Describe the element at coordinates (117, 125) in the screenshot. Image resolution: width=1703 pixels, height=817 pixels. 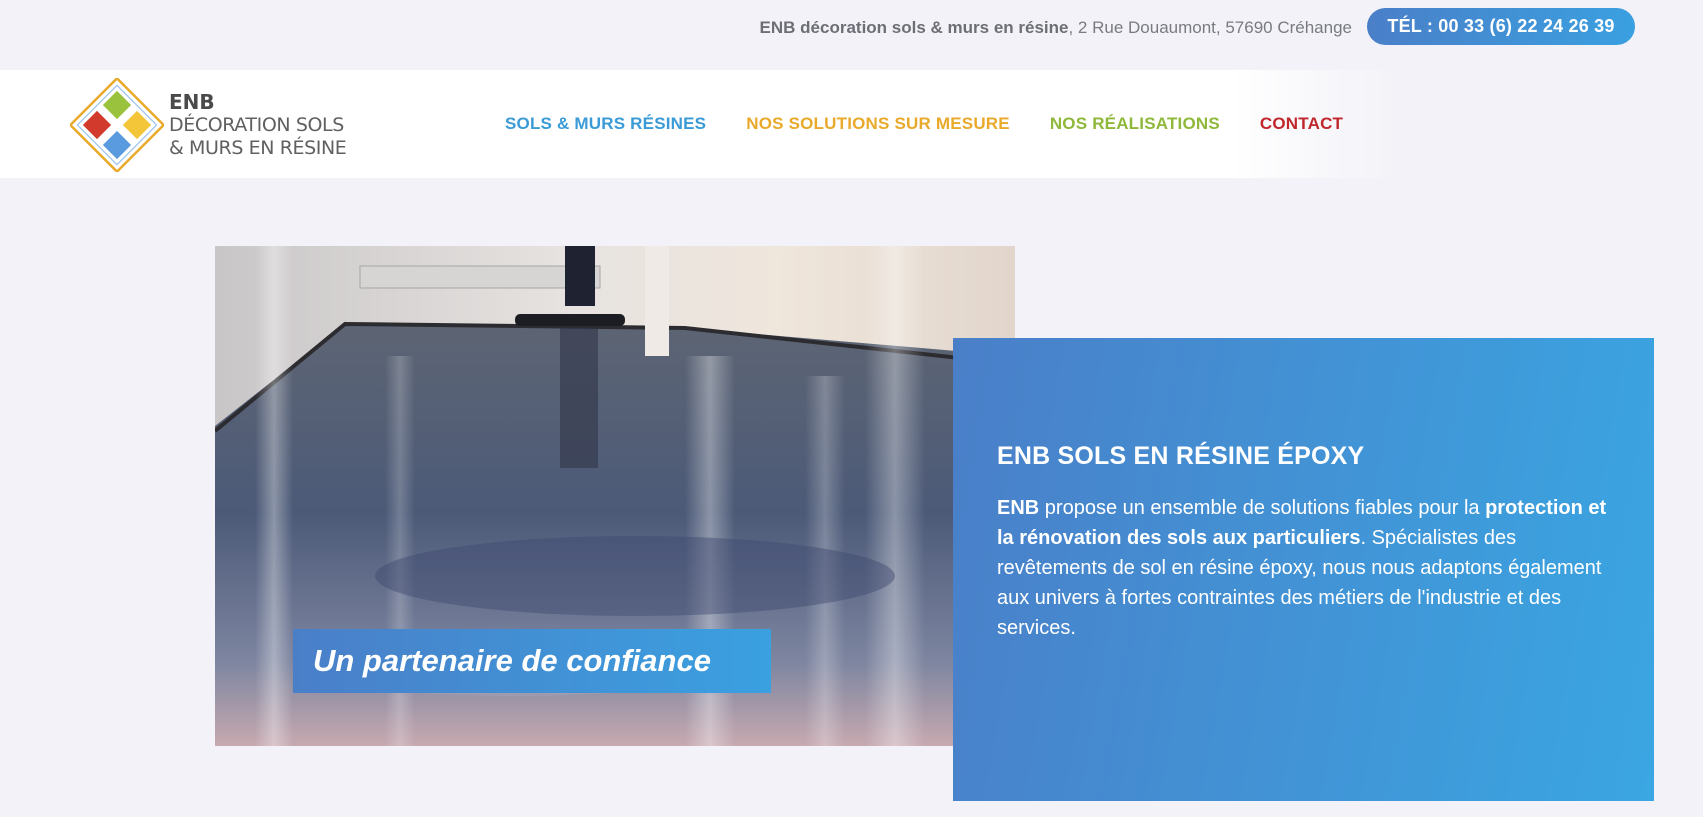
I see `diamond-tiles-logo-icon` at that location.